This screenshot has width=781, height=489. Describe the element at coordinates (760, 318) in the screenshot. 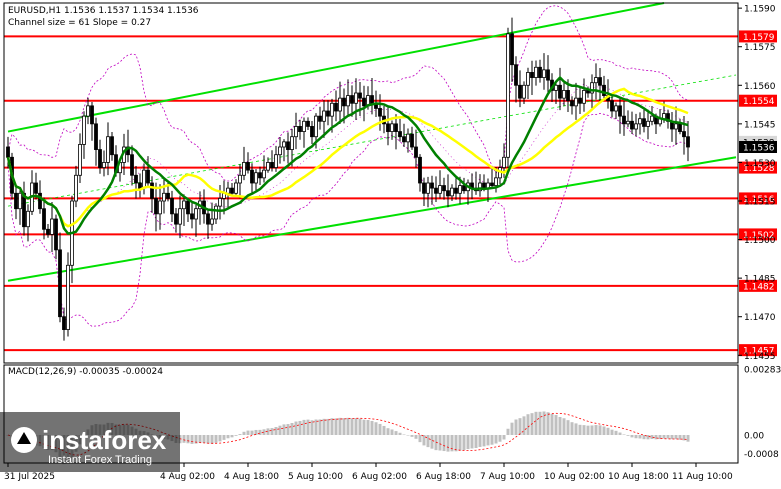

I see `price-tick-label: 1.1470` at that location.